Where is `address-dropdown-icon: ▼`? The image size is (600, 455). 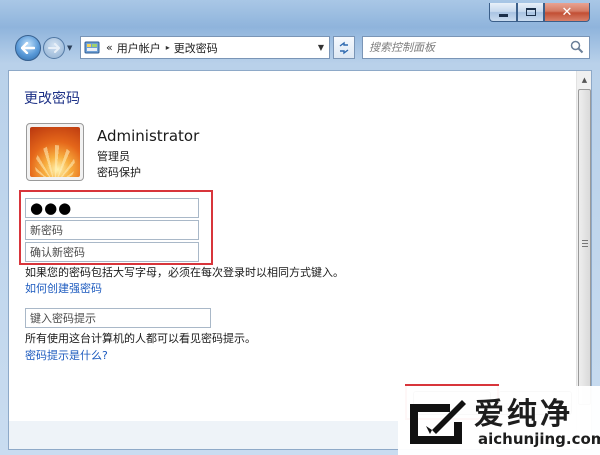 address-dropdown-icon: ▼ is located at coordinates (321, 47).